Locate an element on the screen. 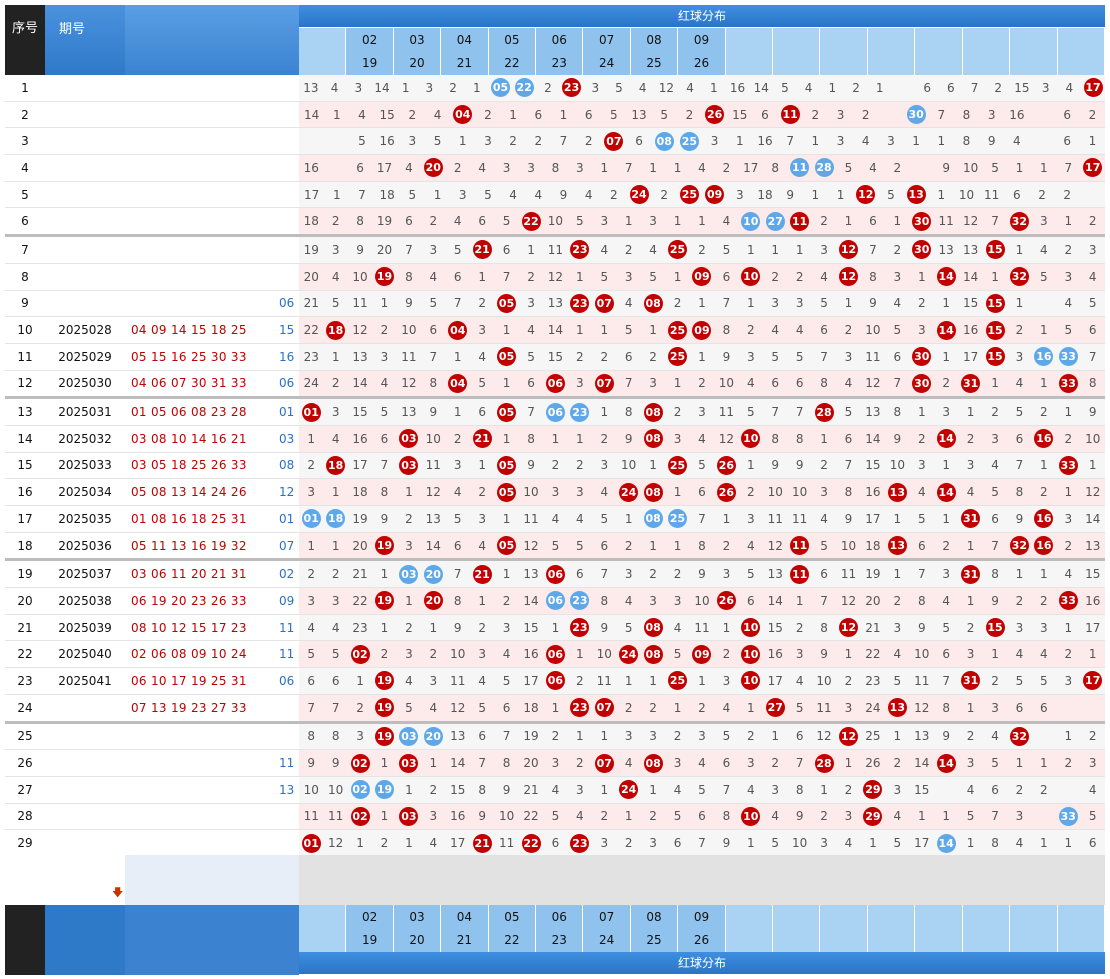 The height and width of the screenshot is (979, 1110). red-ball: 32 is located at coordinates (1019, 736).